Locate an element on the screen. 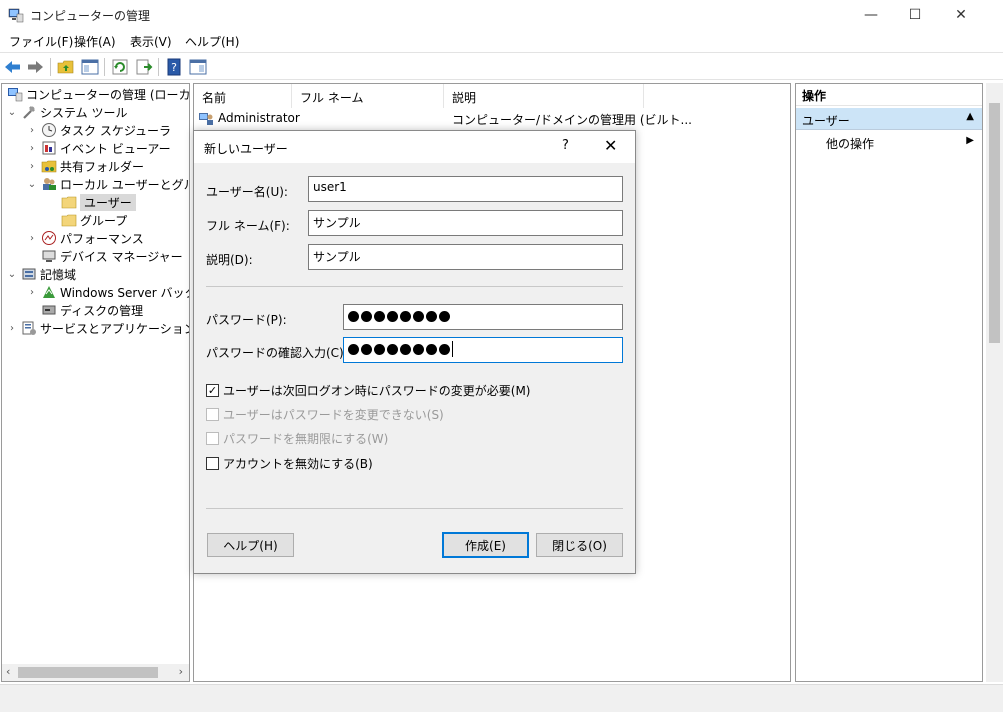 The width and height of the screenshot is (1003, 712). show-hide-tree-icon is located at coordinates (90, 67).